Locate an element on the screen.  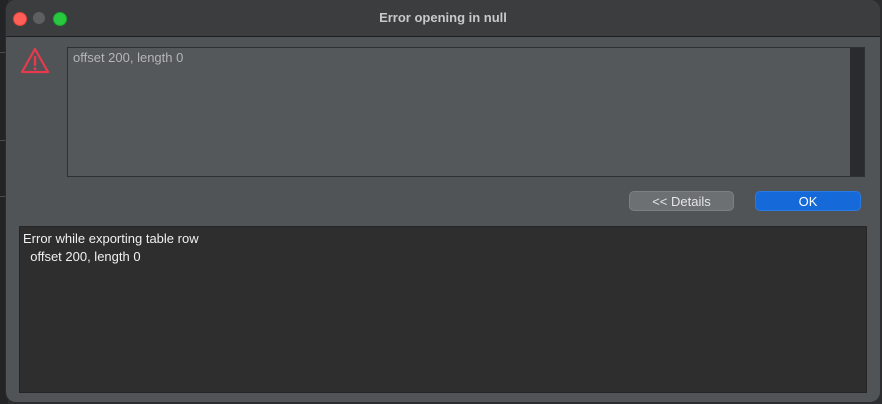
warning-triangle-icon is located at coordinates (35, 60).